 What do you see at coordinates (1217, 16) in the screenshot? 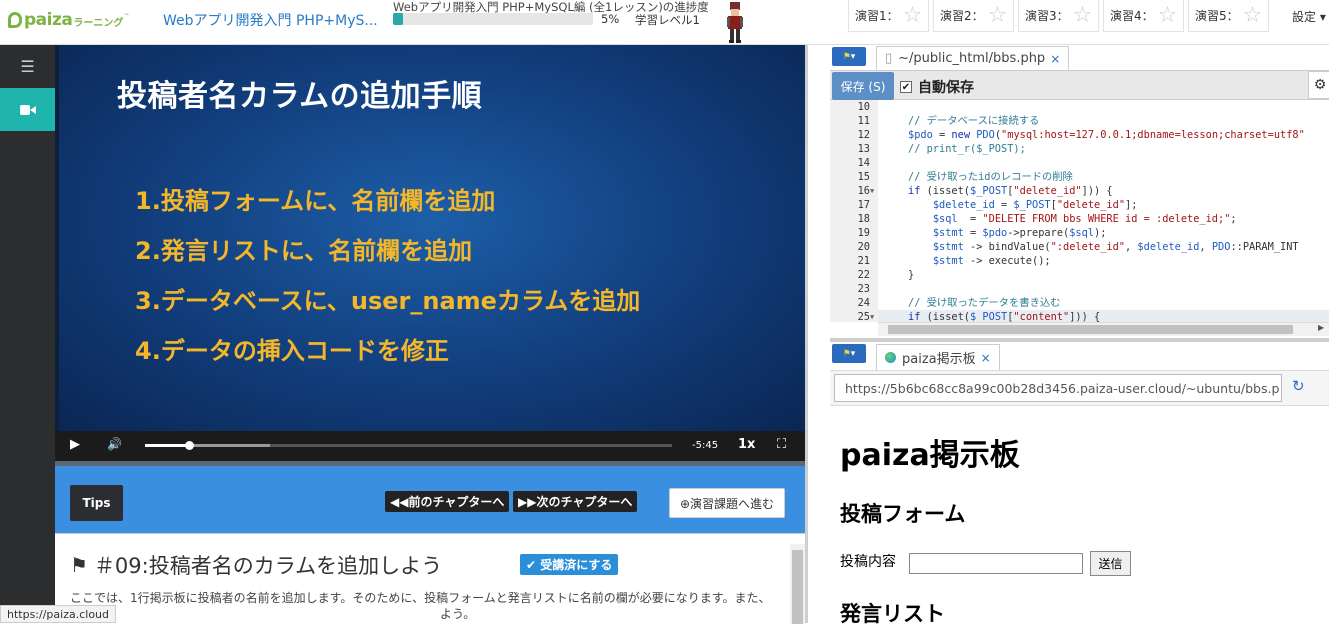
I see `exercise-5-label: 演習5：` at bounding box center [1217, 16].